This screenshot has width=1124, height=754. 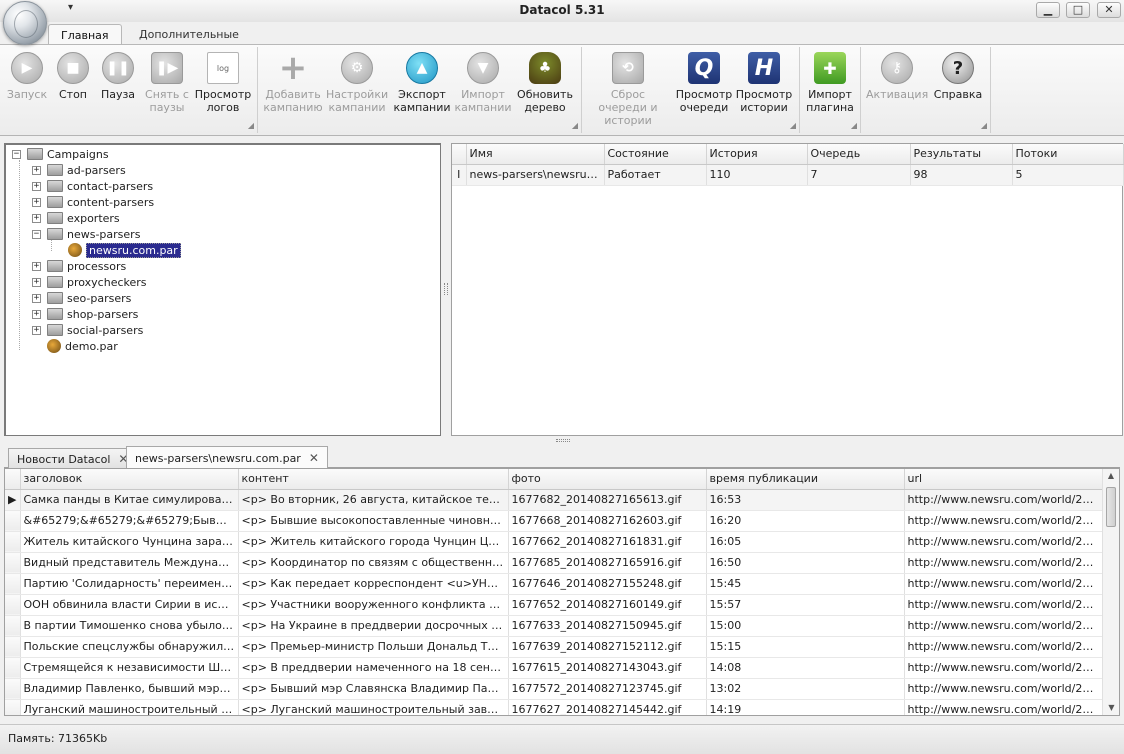 I want to click on cell-publish-time: 13:02, so click(x=805, y=689).